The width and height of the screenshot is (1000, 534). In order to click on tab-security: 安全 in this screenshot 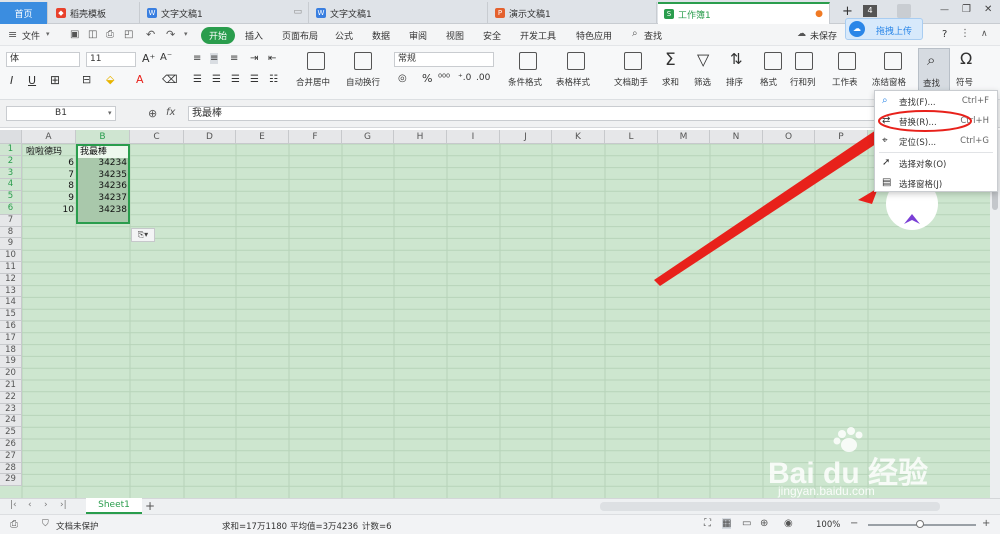, I will do `click(492, 35)`.